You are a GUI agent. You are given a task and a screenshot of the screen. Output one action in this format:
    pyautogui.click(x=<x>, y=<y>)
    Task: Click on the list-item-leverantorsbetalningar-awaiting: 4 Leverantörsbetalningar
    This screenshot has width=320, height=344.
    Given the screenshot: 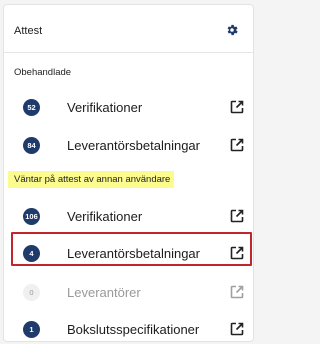 What is the action you would take?
    pyautogui.click(x=128, y=253)
    